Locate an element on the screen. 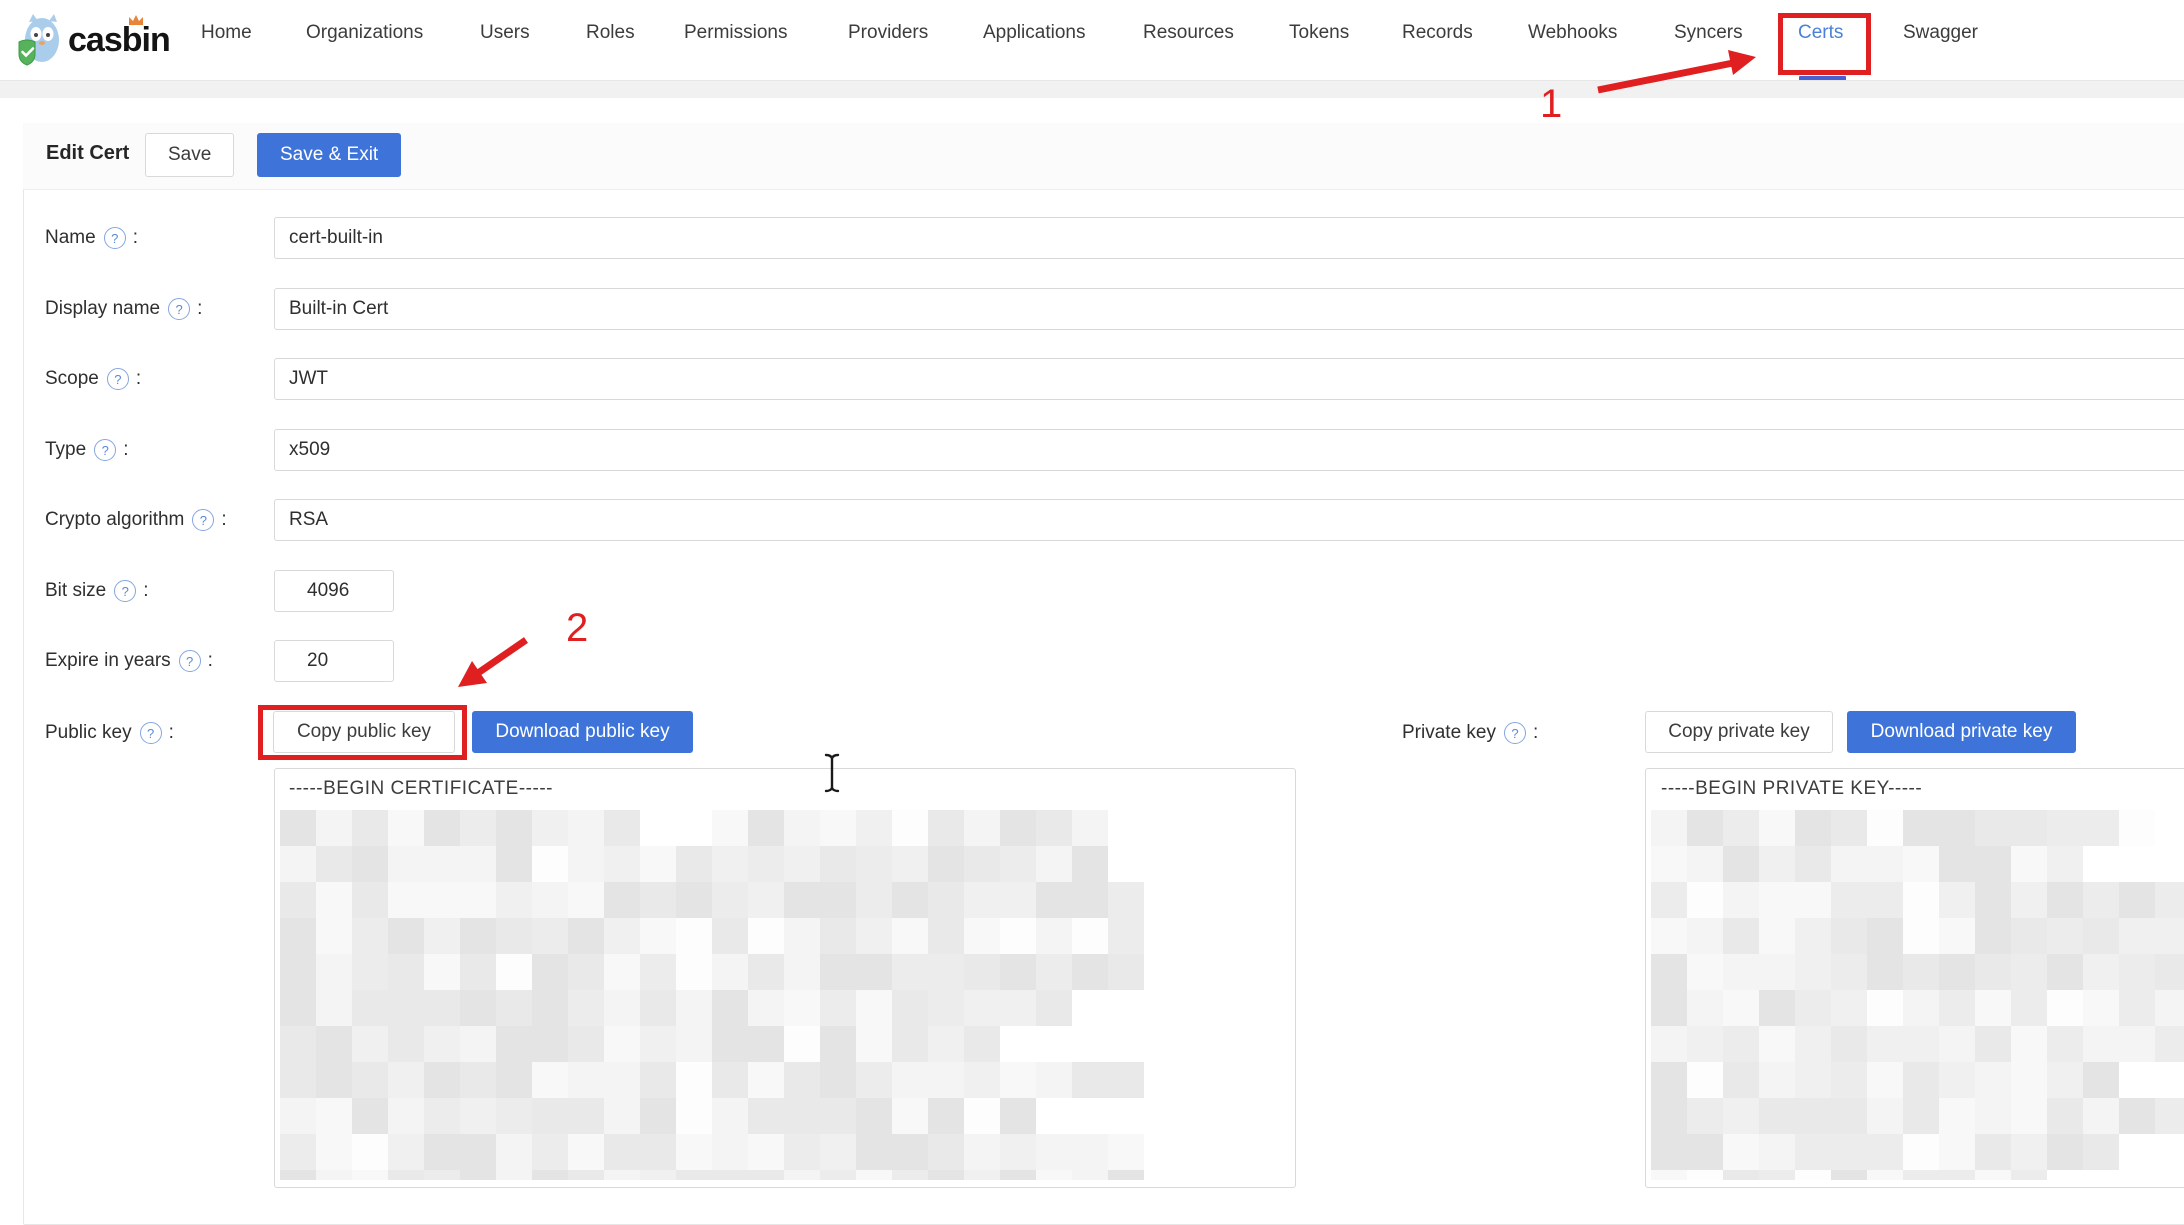  download-private-key-button: Download private key is located at coordinates (1961, 732).